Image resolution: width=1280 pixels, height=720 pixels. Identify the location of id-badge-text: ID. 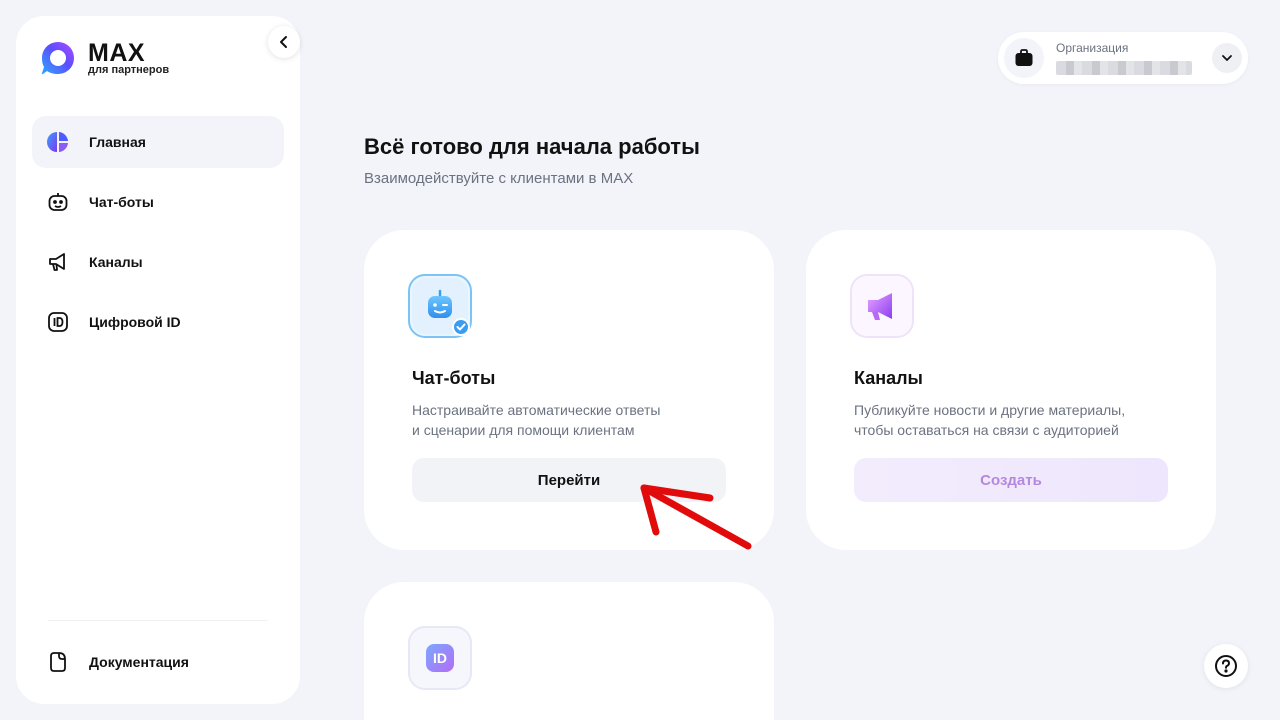
(440, 658).